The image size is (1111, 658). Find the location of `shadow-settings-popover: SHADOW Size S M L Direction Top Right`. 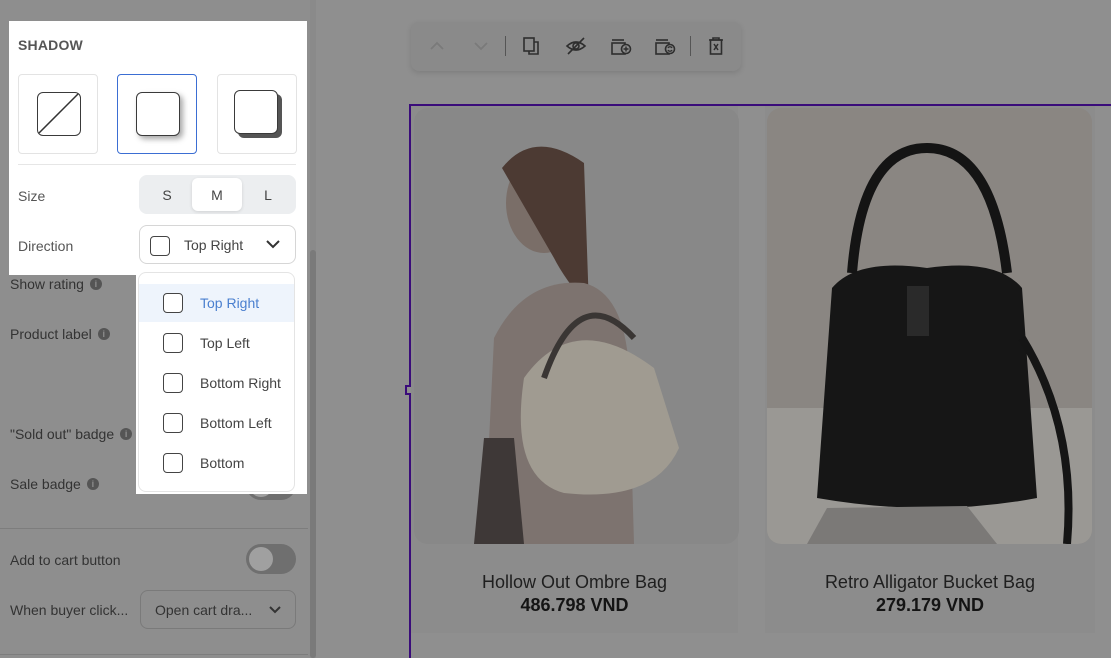

shadow-settings-popover: SHADOW Size S M L Direction Top Right is located at coordinates (158, 148).